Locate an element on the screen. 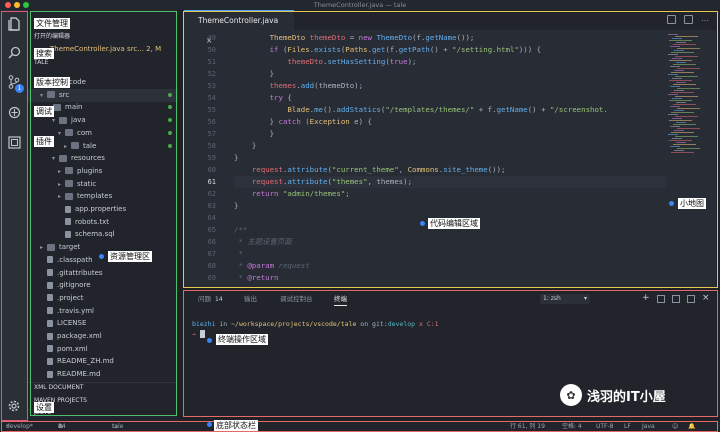 Image resolution: width=720 pixels, height=432 pixels. label-explorer-area: 资源管理区 is located at coordinates (130, 256).